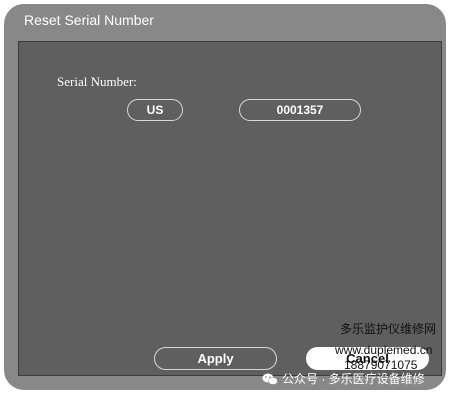  Describe the element at coordinates (97, 81) in the screenshot. I see `serial-number-label: Serial Number:` at that location.